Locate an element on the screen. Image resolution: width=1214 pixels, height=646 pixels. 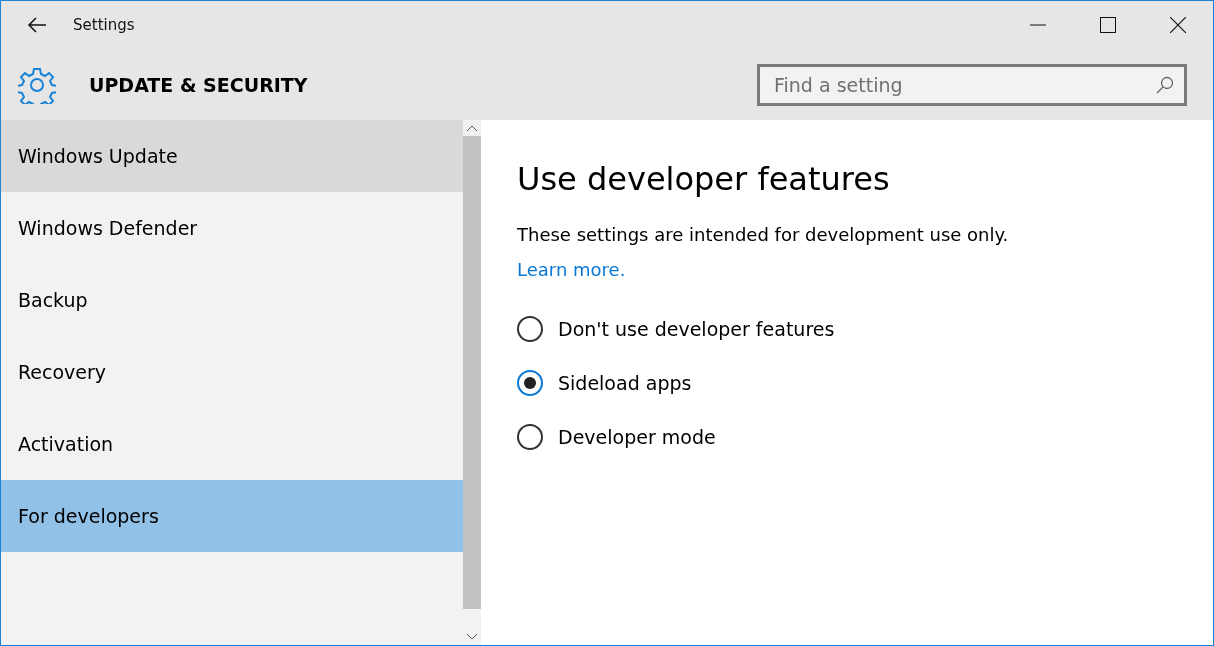
minimize-icon is located at coordinates (1038, 25).